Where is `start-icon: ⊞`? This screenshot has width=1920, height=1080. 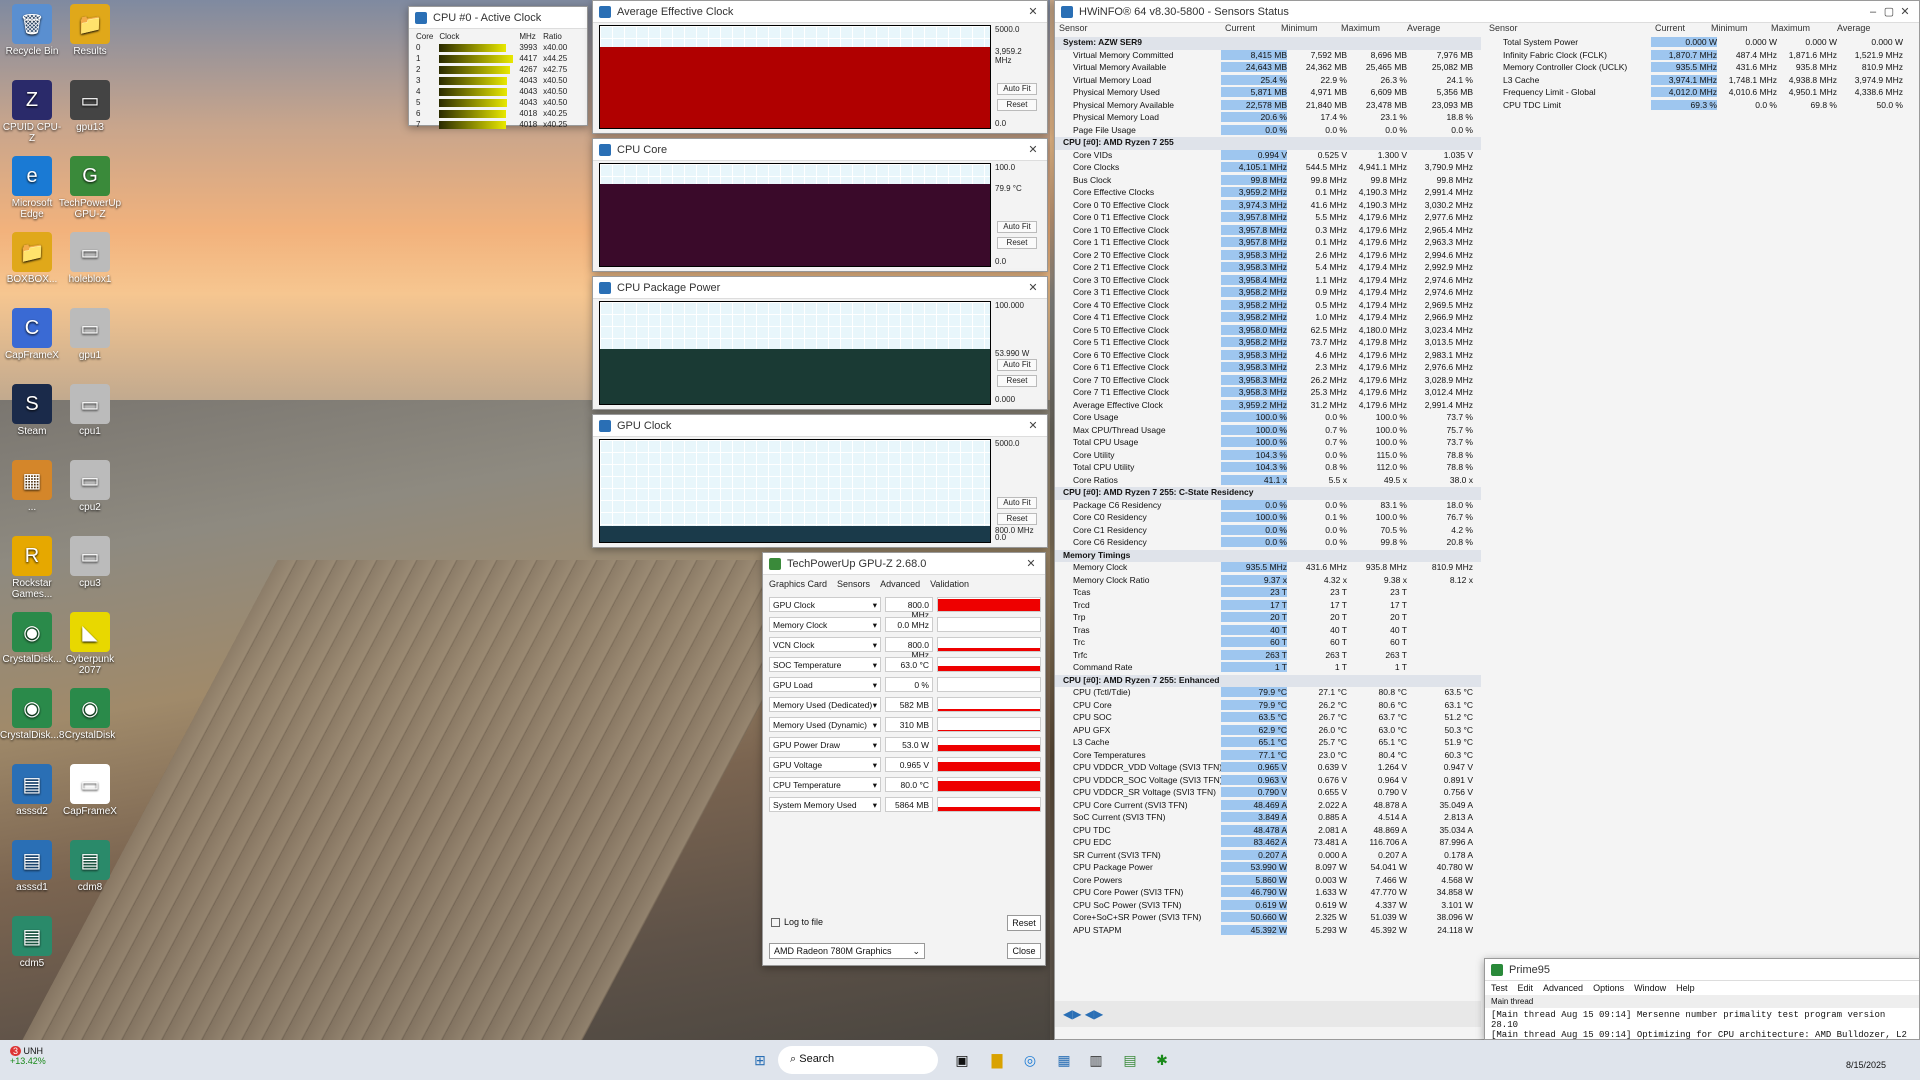
start-icon: ⊞ is located at coordinates (760, 1060).